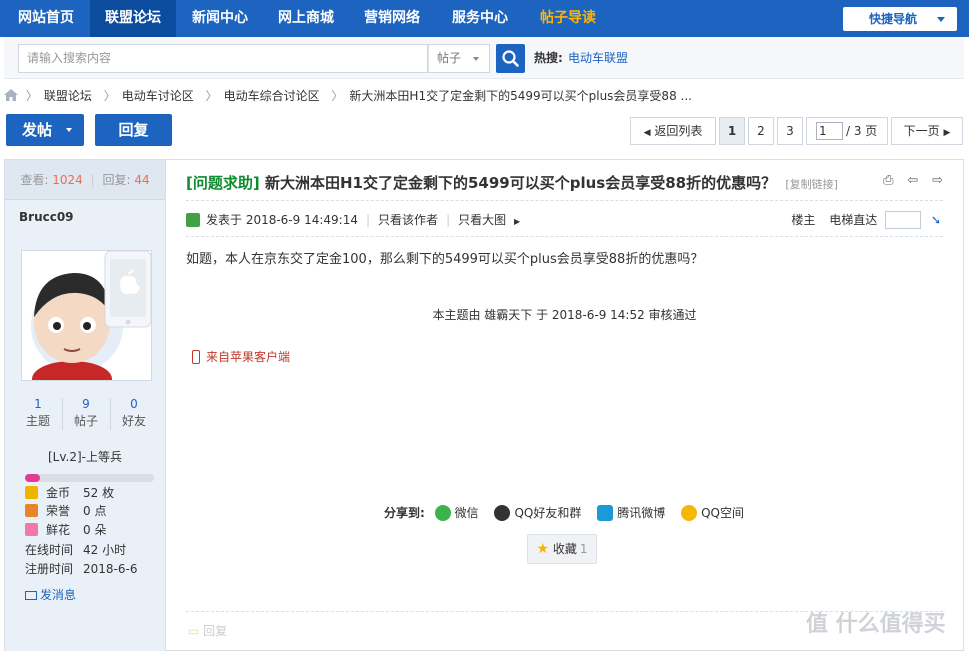  Describe the element at coordinates (482, 220) in the screenshot. I see `big-image-link: 只看大图` at that location.